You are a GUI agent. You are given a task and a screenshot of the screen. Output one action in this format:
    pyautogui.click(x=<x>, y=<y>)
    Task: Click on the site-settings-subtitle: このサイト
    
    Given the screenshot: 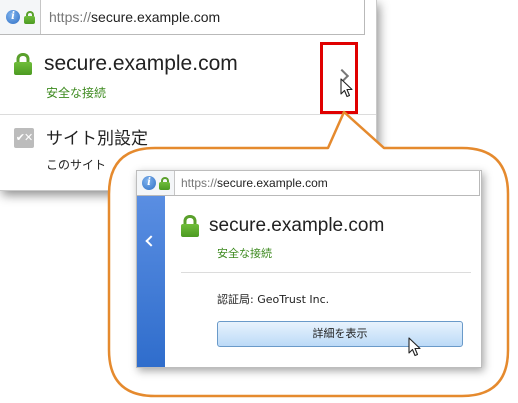 What is the action you would take?
    pyautogui.click(x=76, y=165)
    